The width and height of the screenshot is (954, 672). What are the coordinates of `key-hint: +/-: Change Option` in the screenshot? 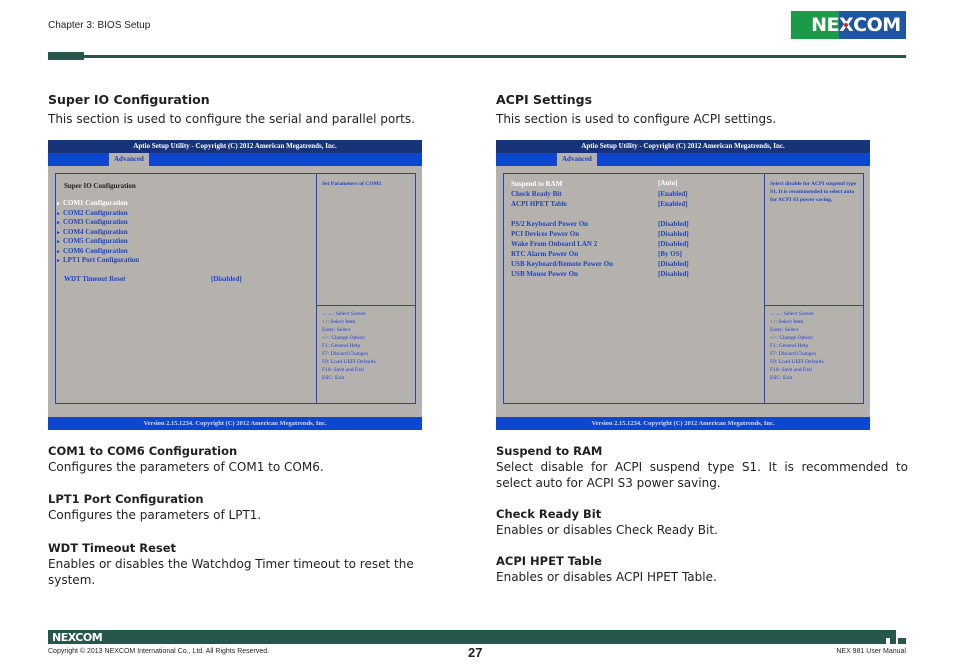 It's located at (791, 338).